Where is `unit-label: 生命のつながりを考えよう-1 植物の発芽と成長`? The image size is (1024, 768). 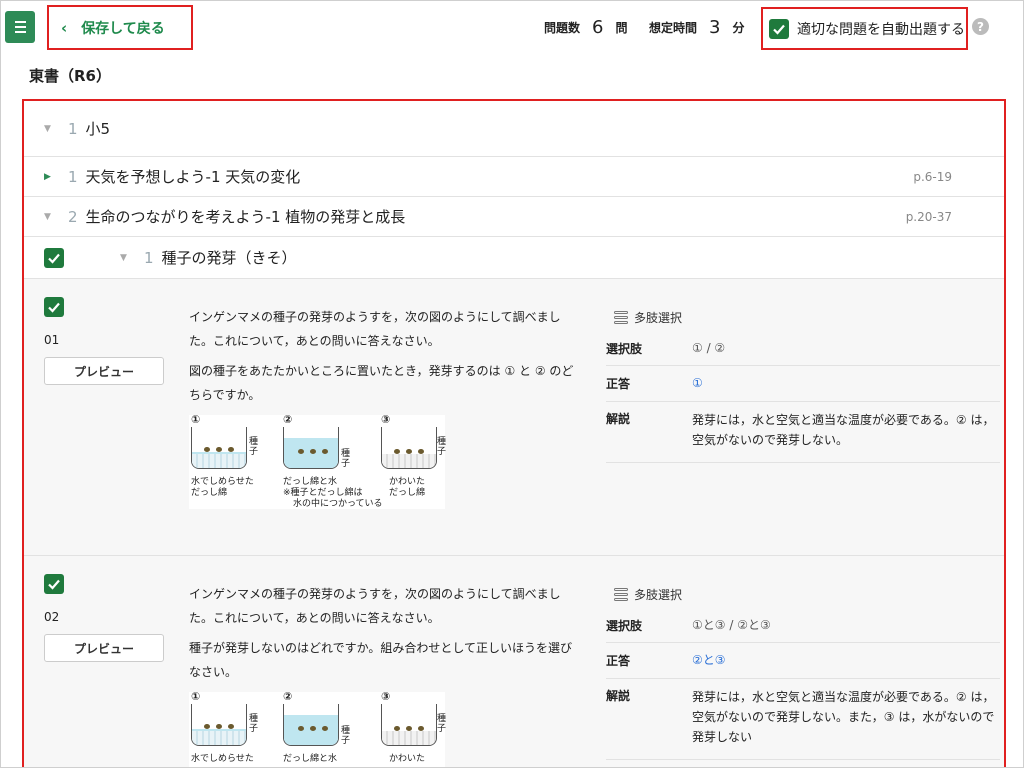
unit-label: 生命のつながりを考えよう-1 植物の発芽と成長 is located at coordinates (245, 217).